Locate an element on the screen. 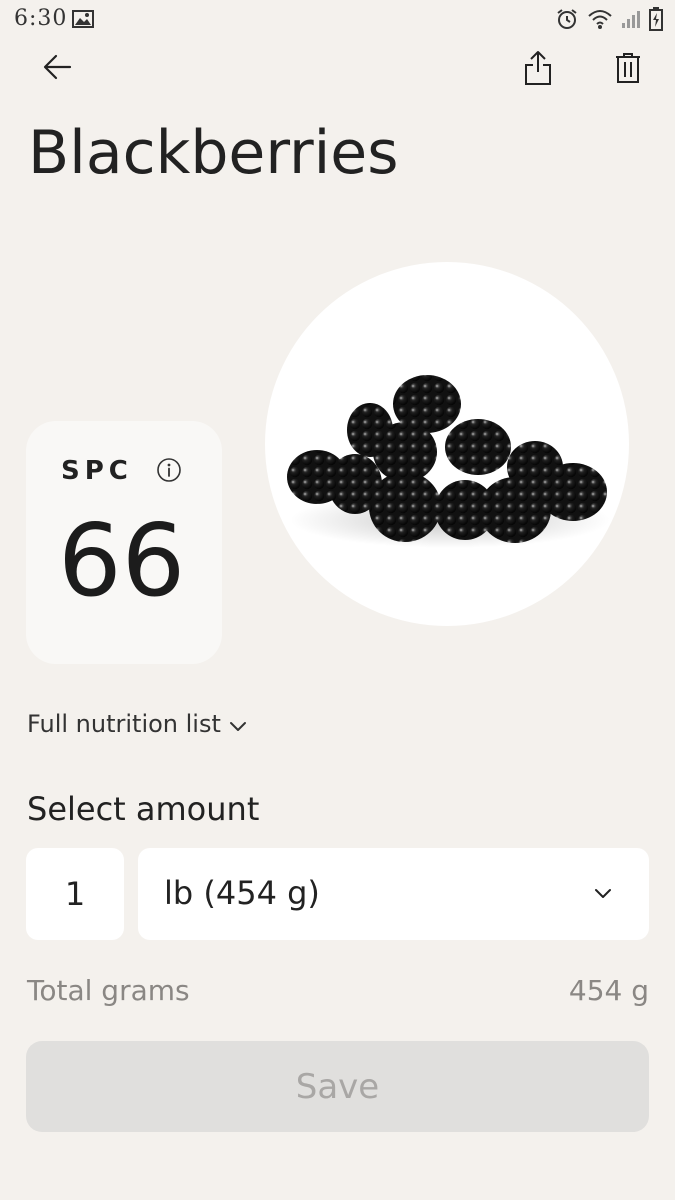 This screenshot has height=1200, width=675. arrow-left-icon is located at coordinates (57, 69).